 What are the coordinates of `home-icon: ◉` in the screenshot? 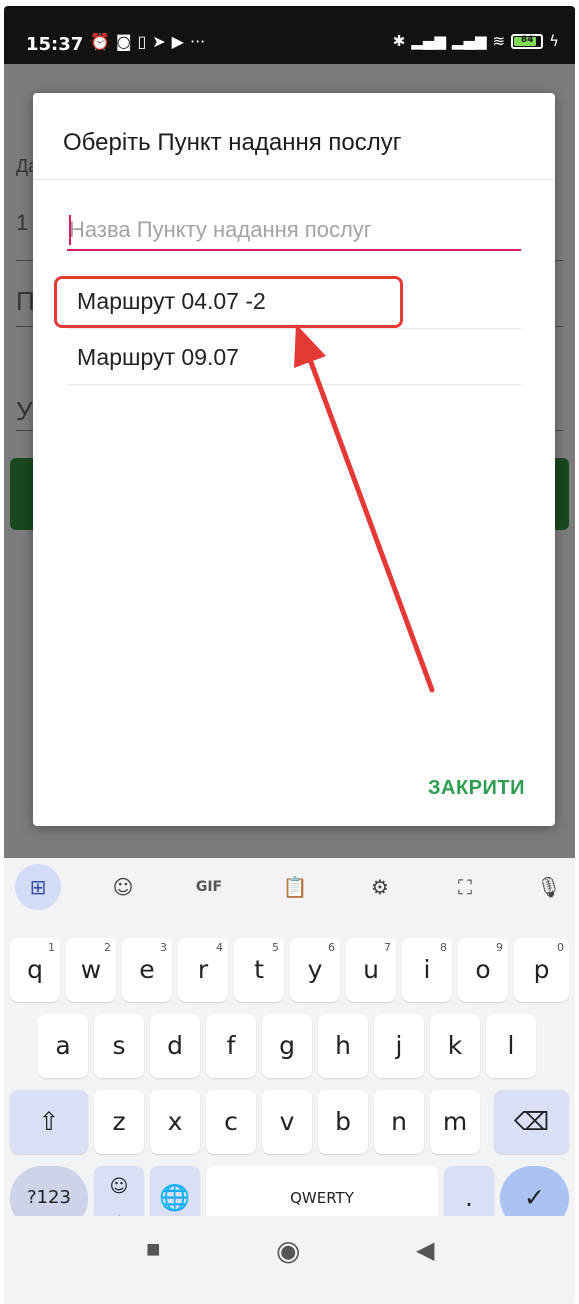 It's located at (288, 1250).